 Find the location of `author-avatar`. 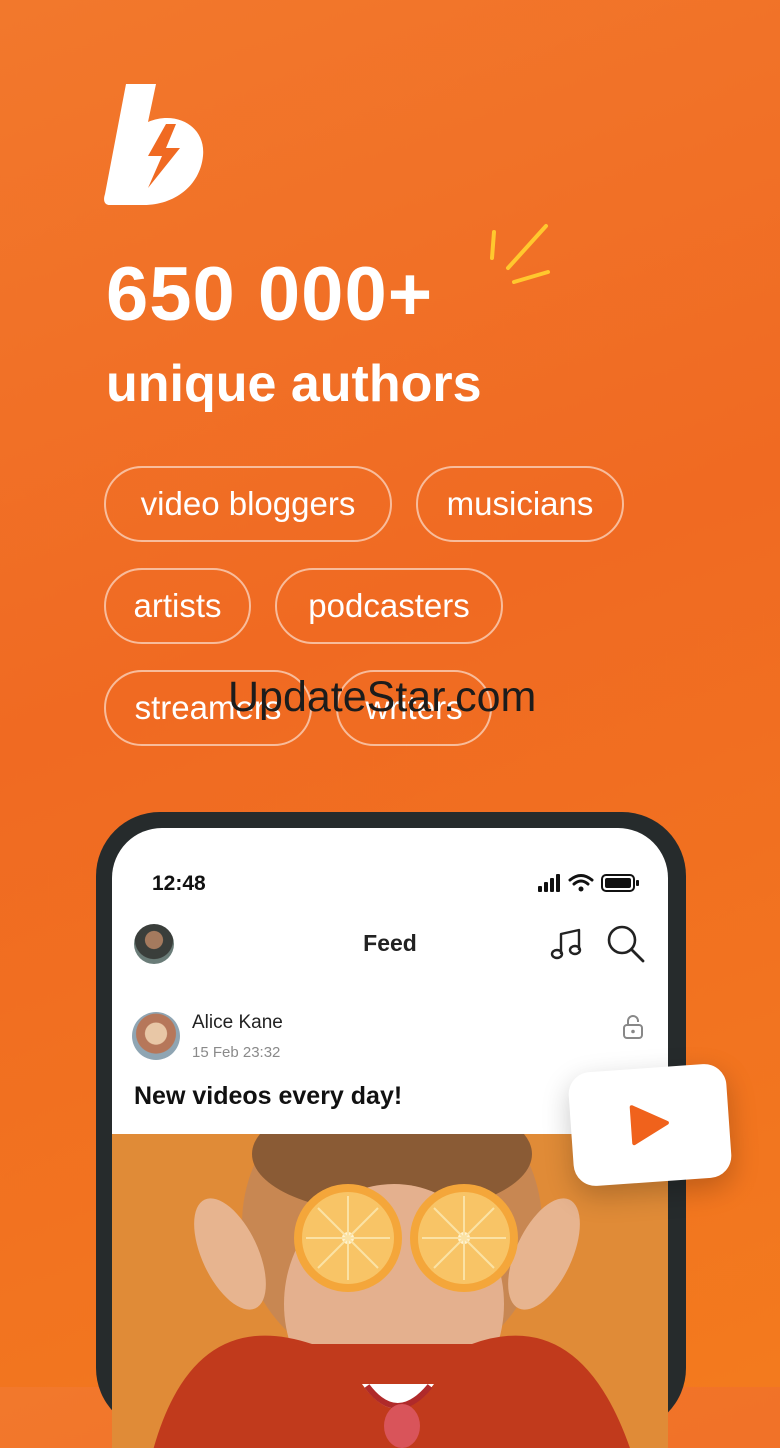

author-avatar is located at coordinates (156, 1036).